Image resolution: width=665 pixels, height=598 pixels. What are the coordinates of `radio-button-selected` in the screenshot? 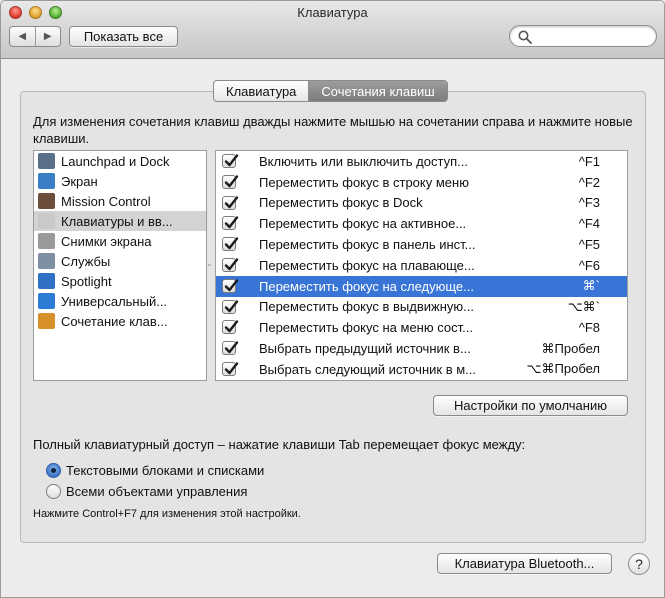 It's located at (53, 470).